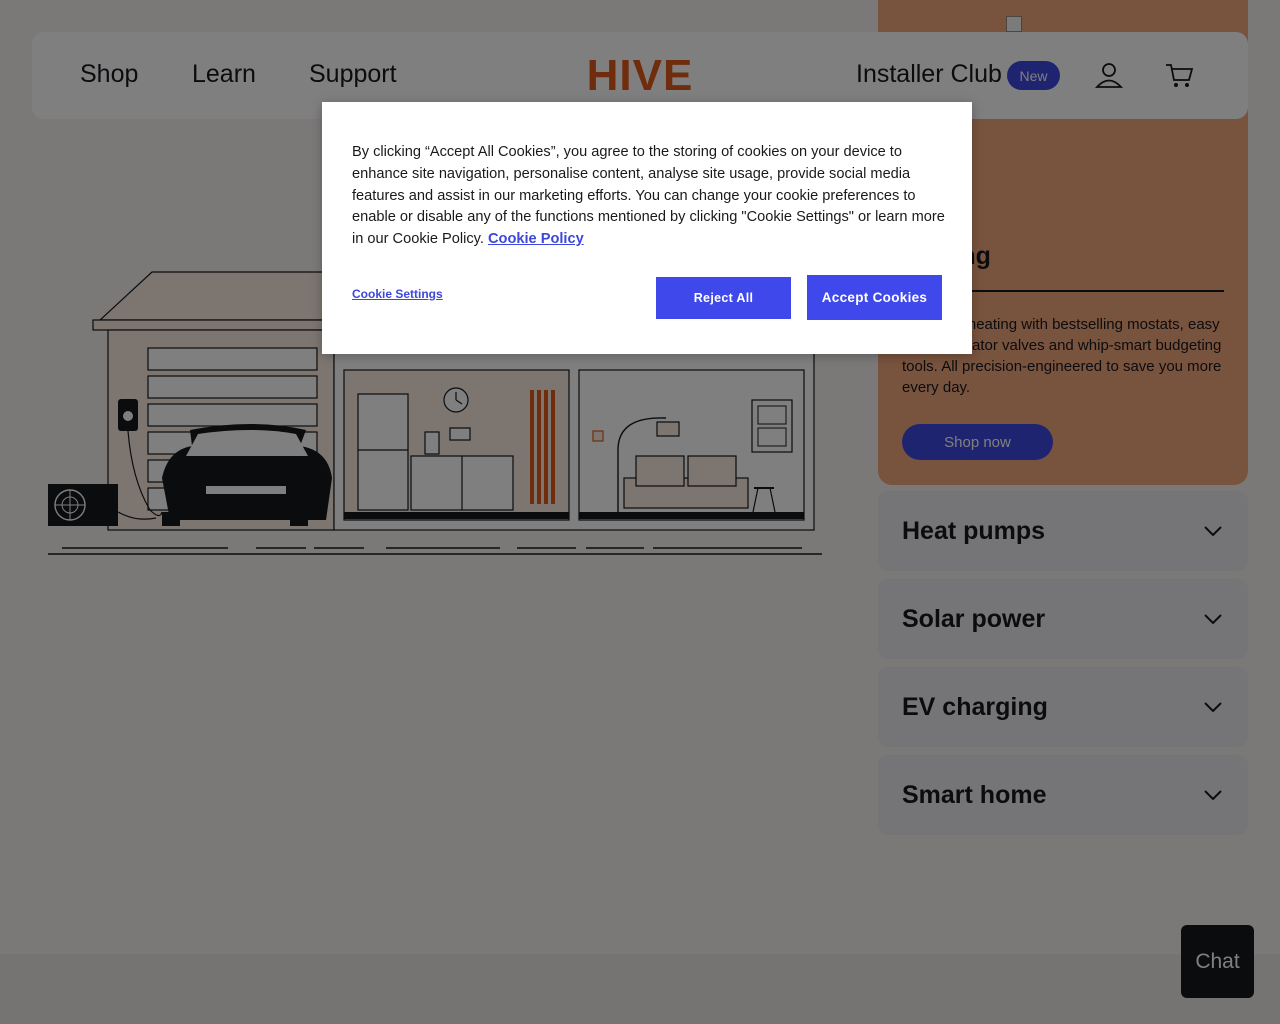 The height and width of the screenshot is (1024, 1280). Describe the element at coordinates (536, 239) in the screenshot. I see `cookie-policy-link: Cookie Policy` at that location.